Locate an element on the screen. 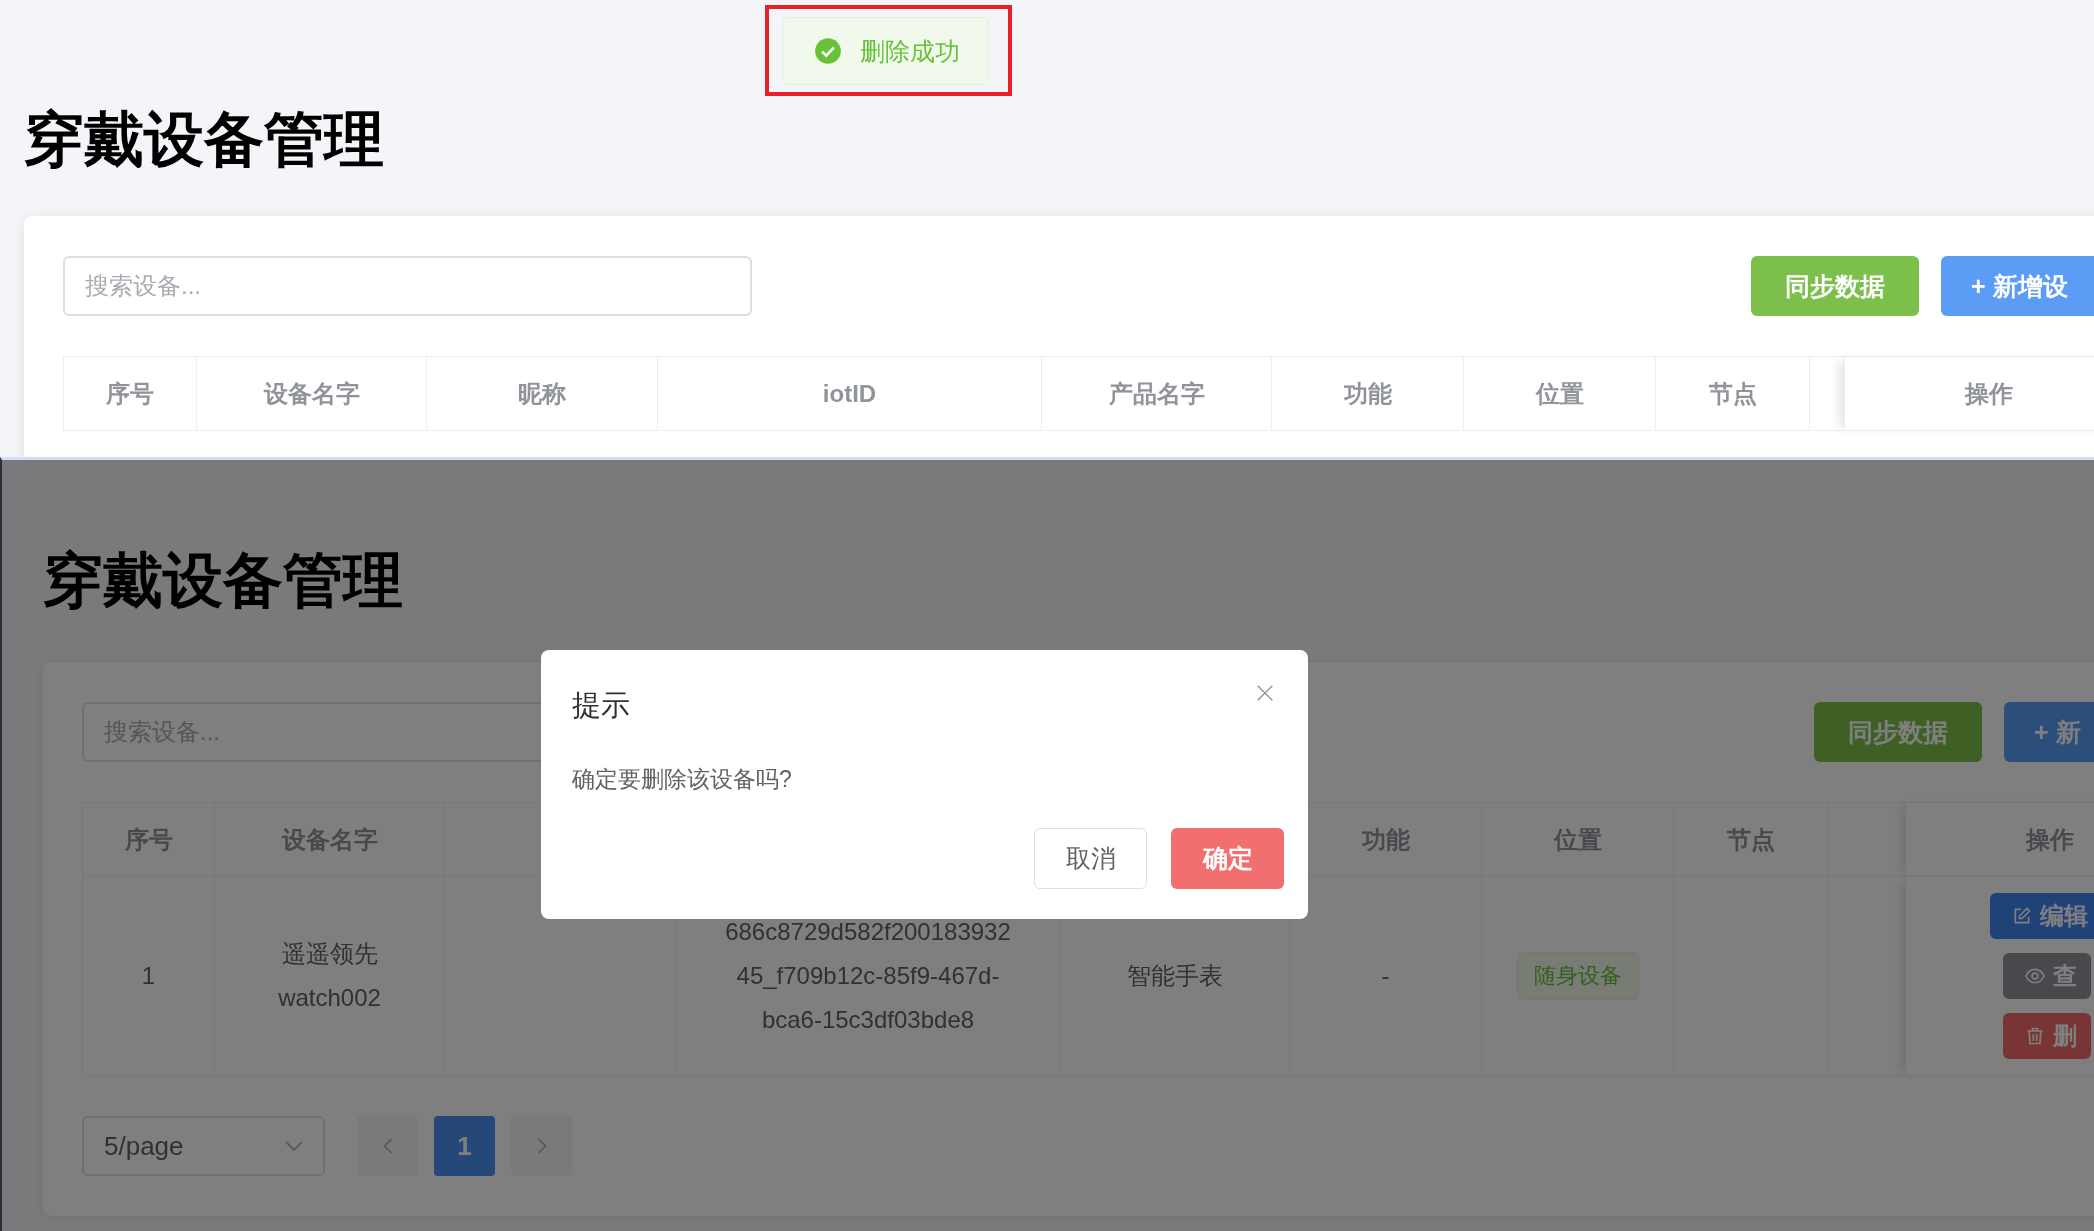 The image size is (2094, 1231). chevron-down-icon is located at coordinates (294, 1146).